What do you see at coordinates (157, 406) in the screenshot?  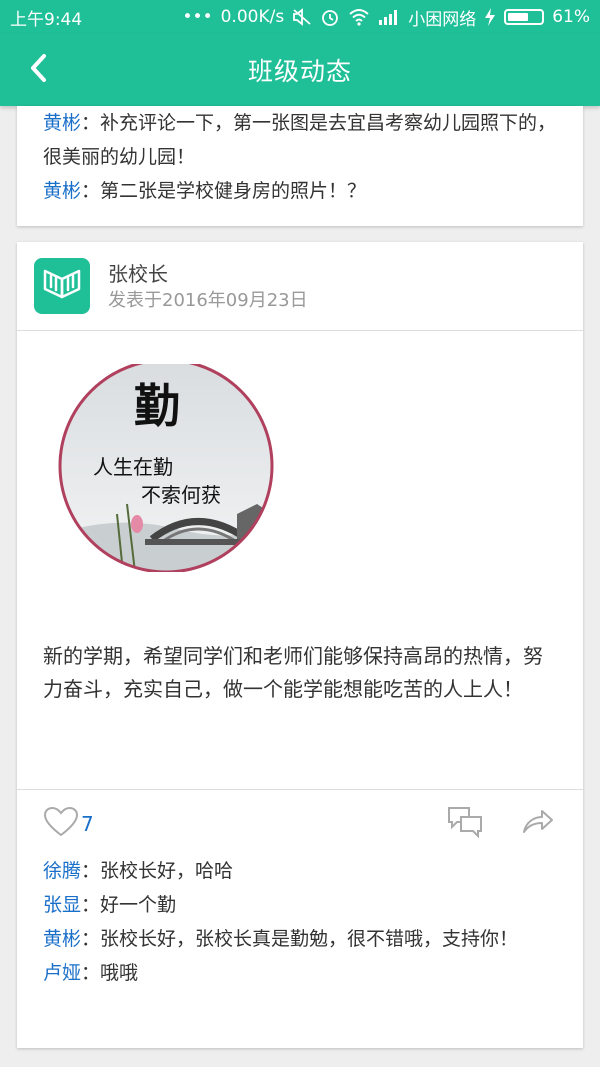 I see `image-big-char: 勤` at bounding box center [157, 406].